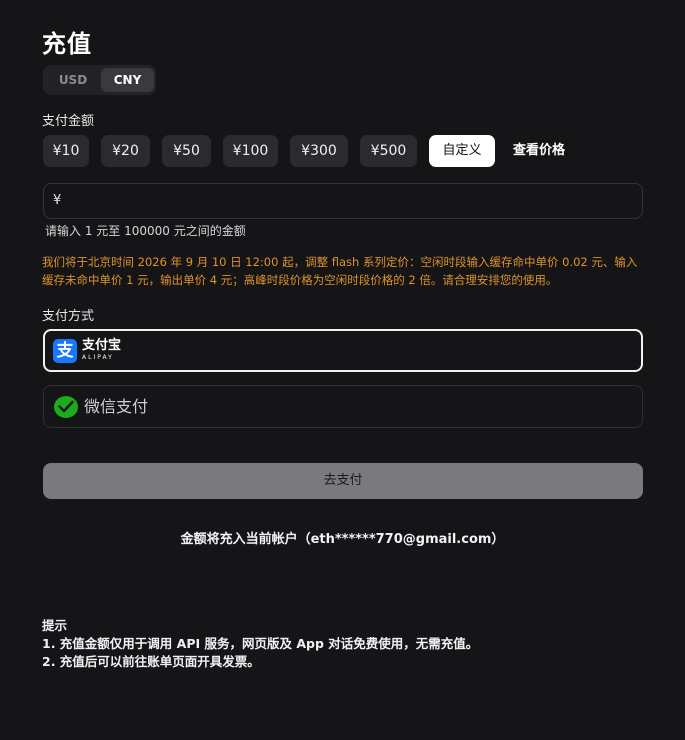 This screenshot has width=685, height=740. I want to click on payment-option-wechat: 微信支付, so click(343, 406).